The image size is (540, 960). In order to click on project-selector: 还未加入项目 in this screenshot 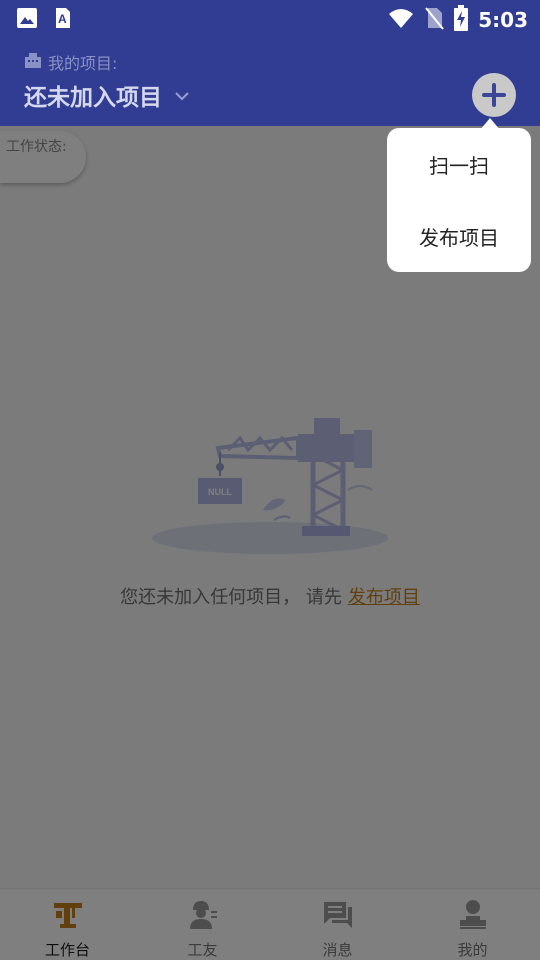, I will do `click(107, 95)`.